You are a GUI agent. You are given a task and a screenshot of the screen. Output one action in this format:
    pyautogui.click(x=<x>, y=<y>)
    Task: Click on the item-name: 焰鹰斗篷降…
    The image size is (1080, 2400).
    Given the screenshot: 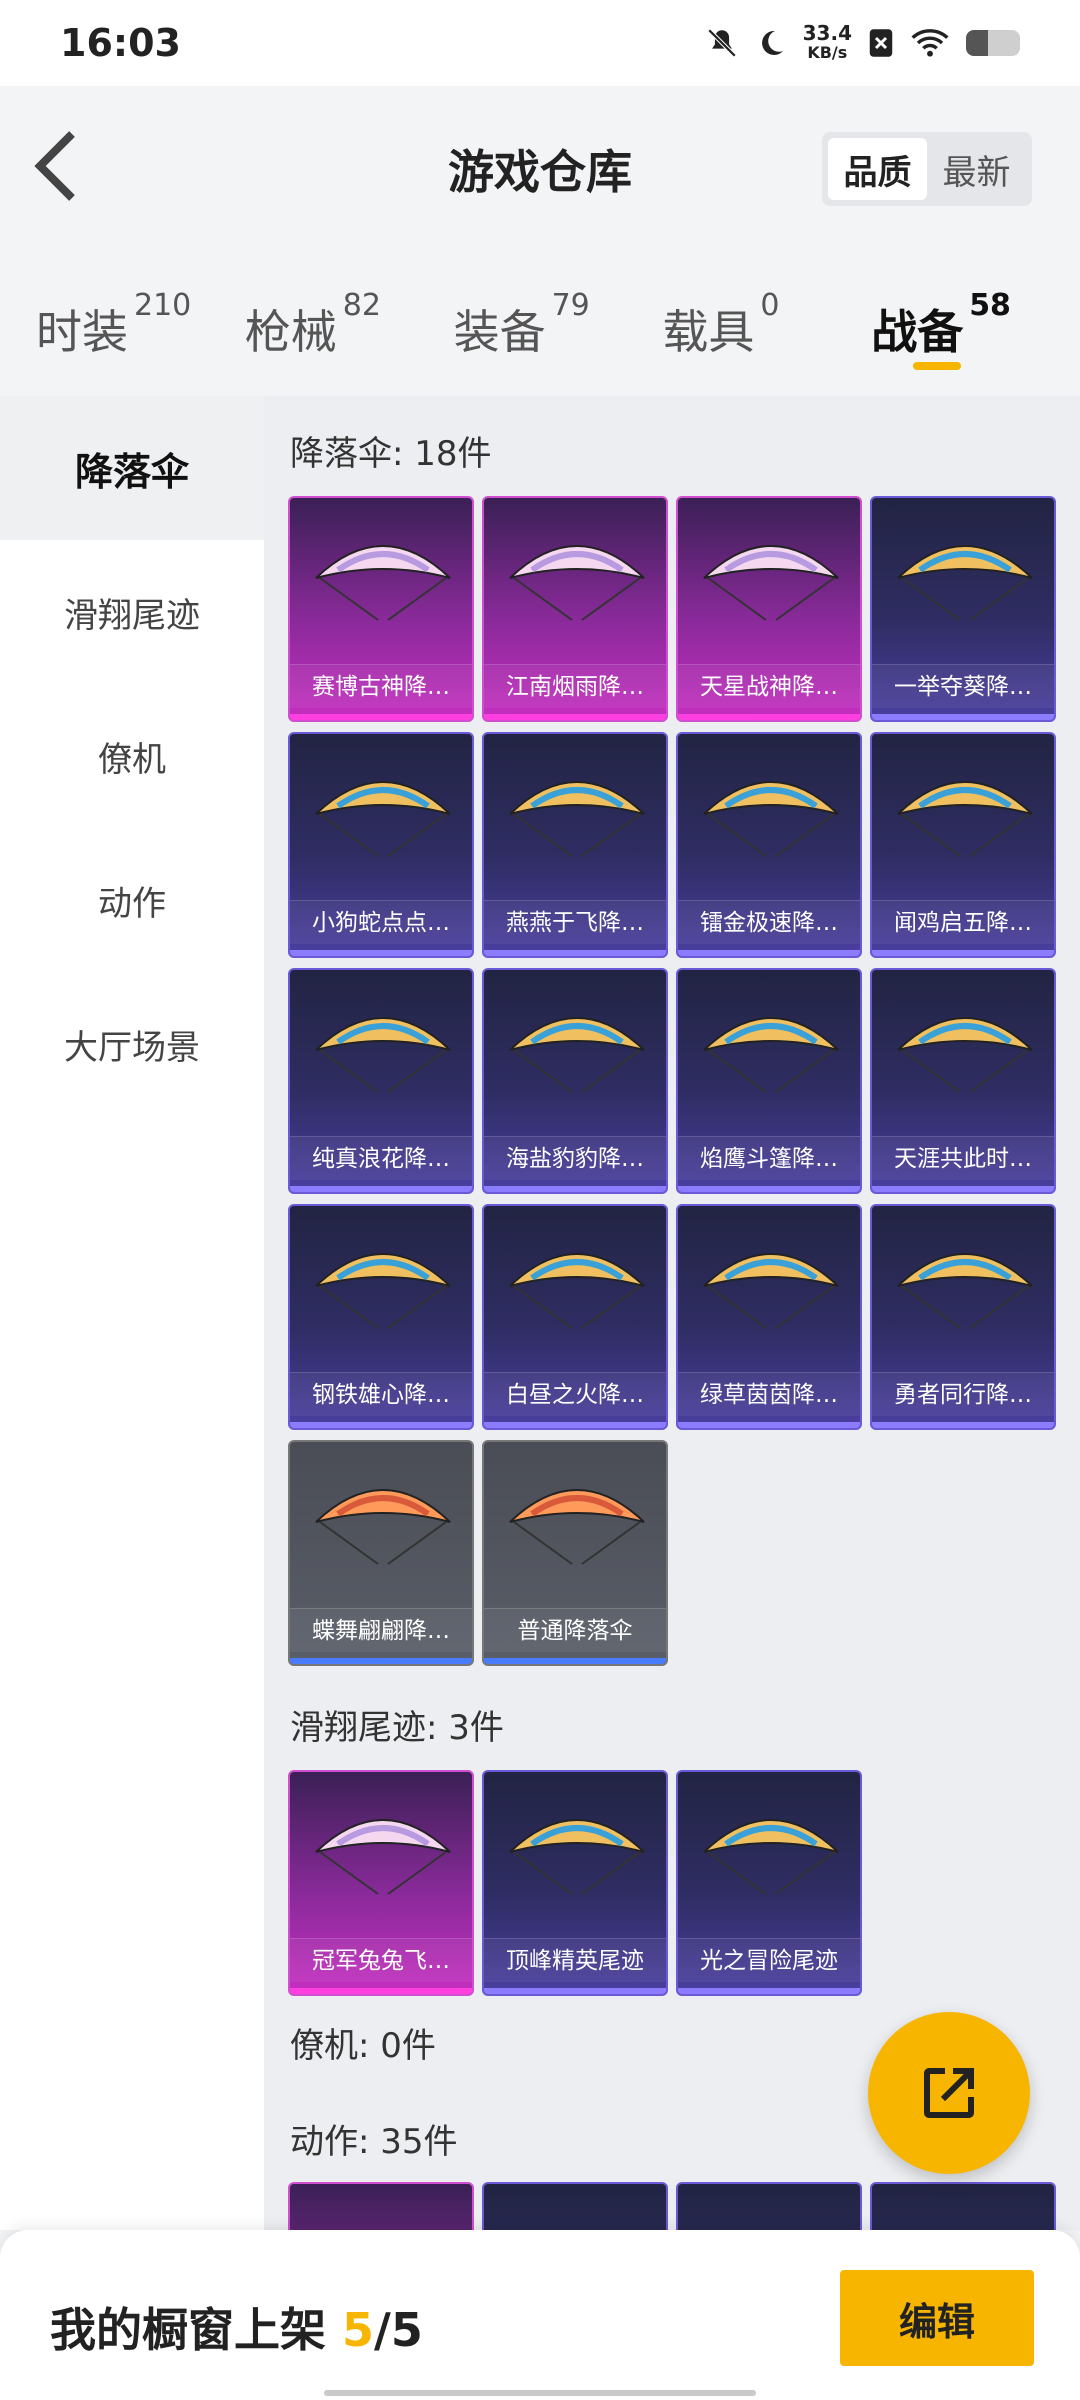 What is the action you would take?
    pyautogui.click(x=769, y=1158)
    